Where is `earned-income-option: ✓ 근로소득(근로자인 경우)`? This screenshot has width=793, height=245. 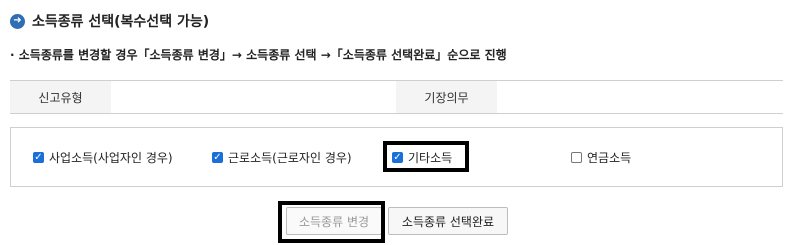 earned-income-option: ✓ 근로소득(근로자인 경우) is located at coordinates (282, 157).